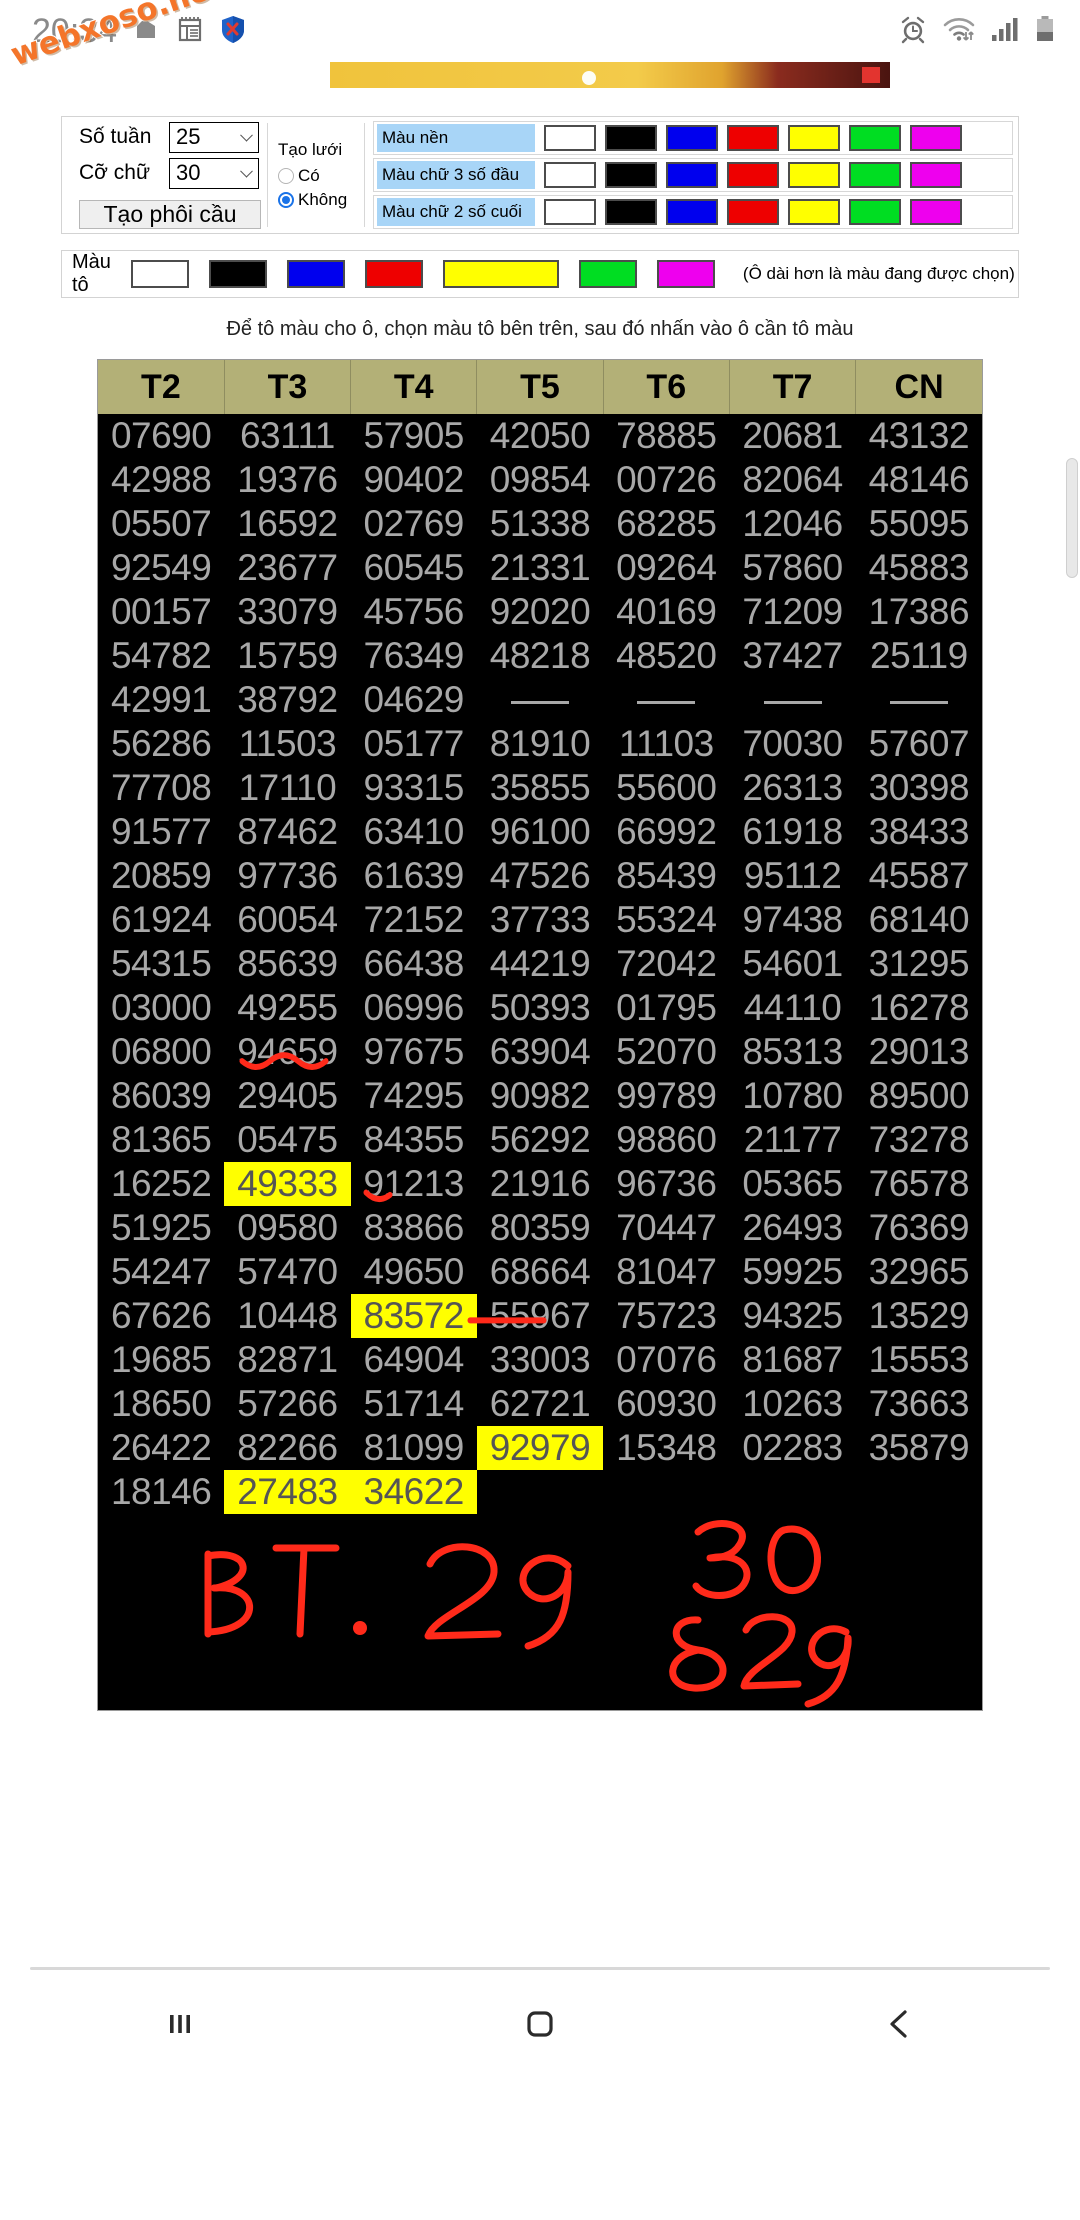 Image resolution: width=1080 pixels, height=2220 pixels. Describe the element at coordinates (666, 436) in the screenshot. I see `grid-cell: 78885` at that location.